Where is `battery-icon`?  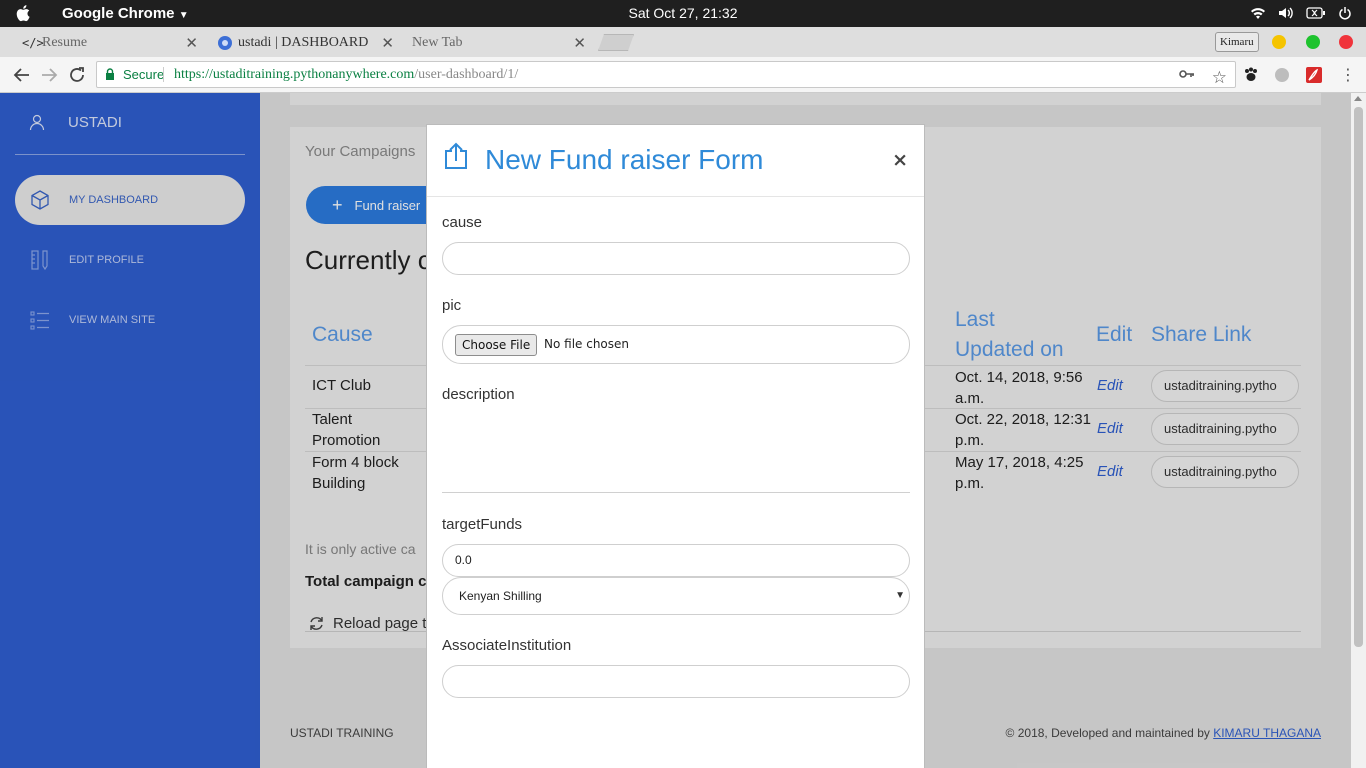 battery-icon is located at coordinates (1316, 13).